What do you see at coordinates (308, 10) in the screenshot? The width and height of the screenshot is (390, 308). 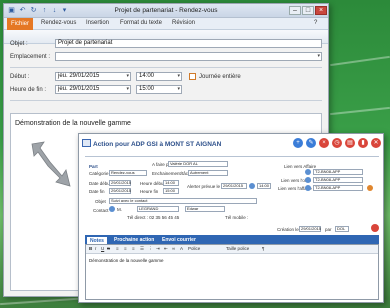 I see `maximize-button: □` at bounding box center [308, 10].